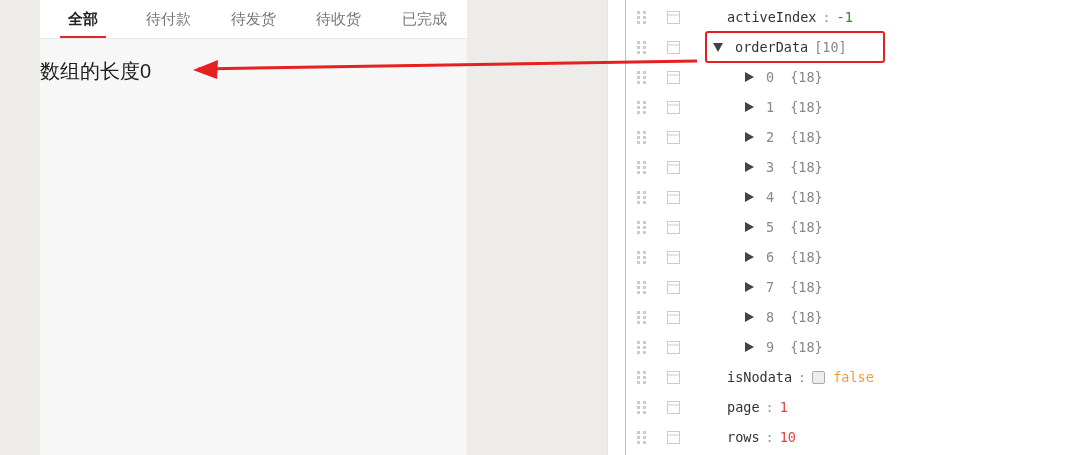 This screenshot has height=455, width=1080. I want to click on index-key: 2, so click(770, 137).